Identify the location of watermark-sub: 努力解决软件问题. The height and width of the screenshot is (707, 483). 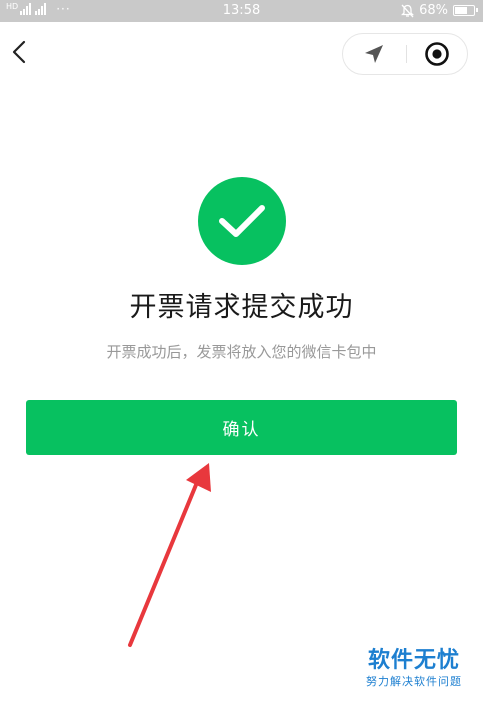
(414, 681).